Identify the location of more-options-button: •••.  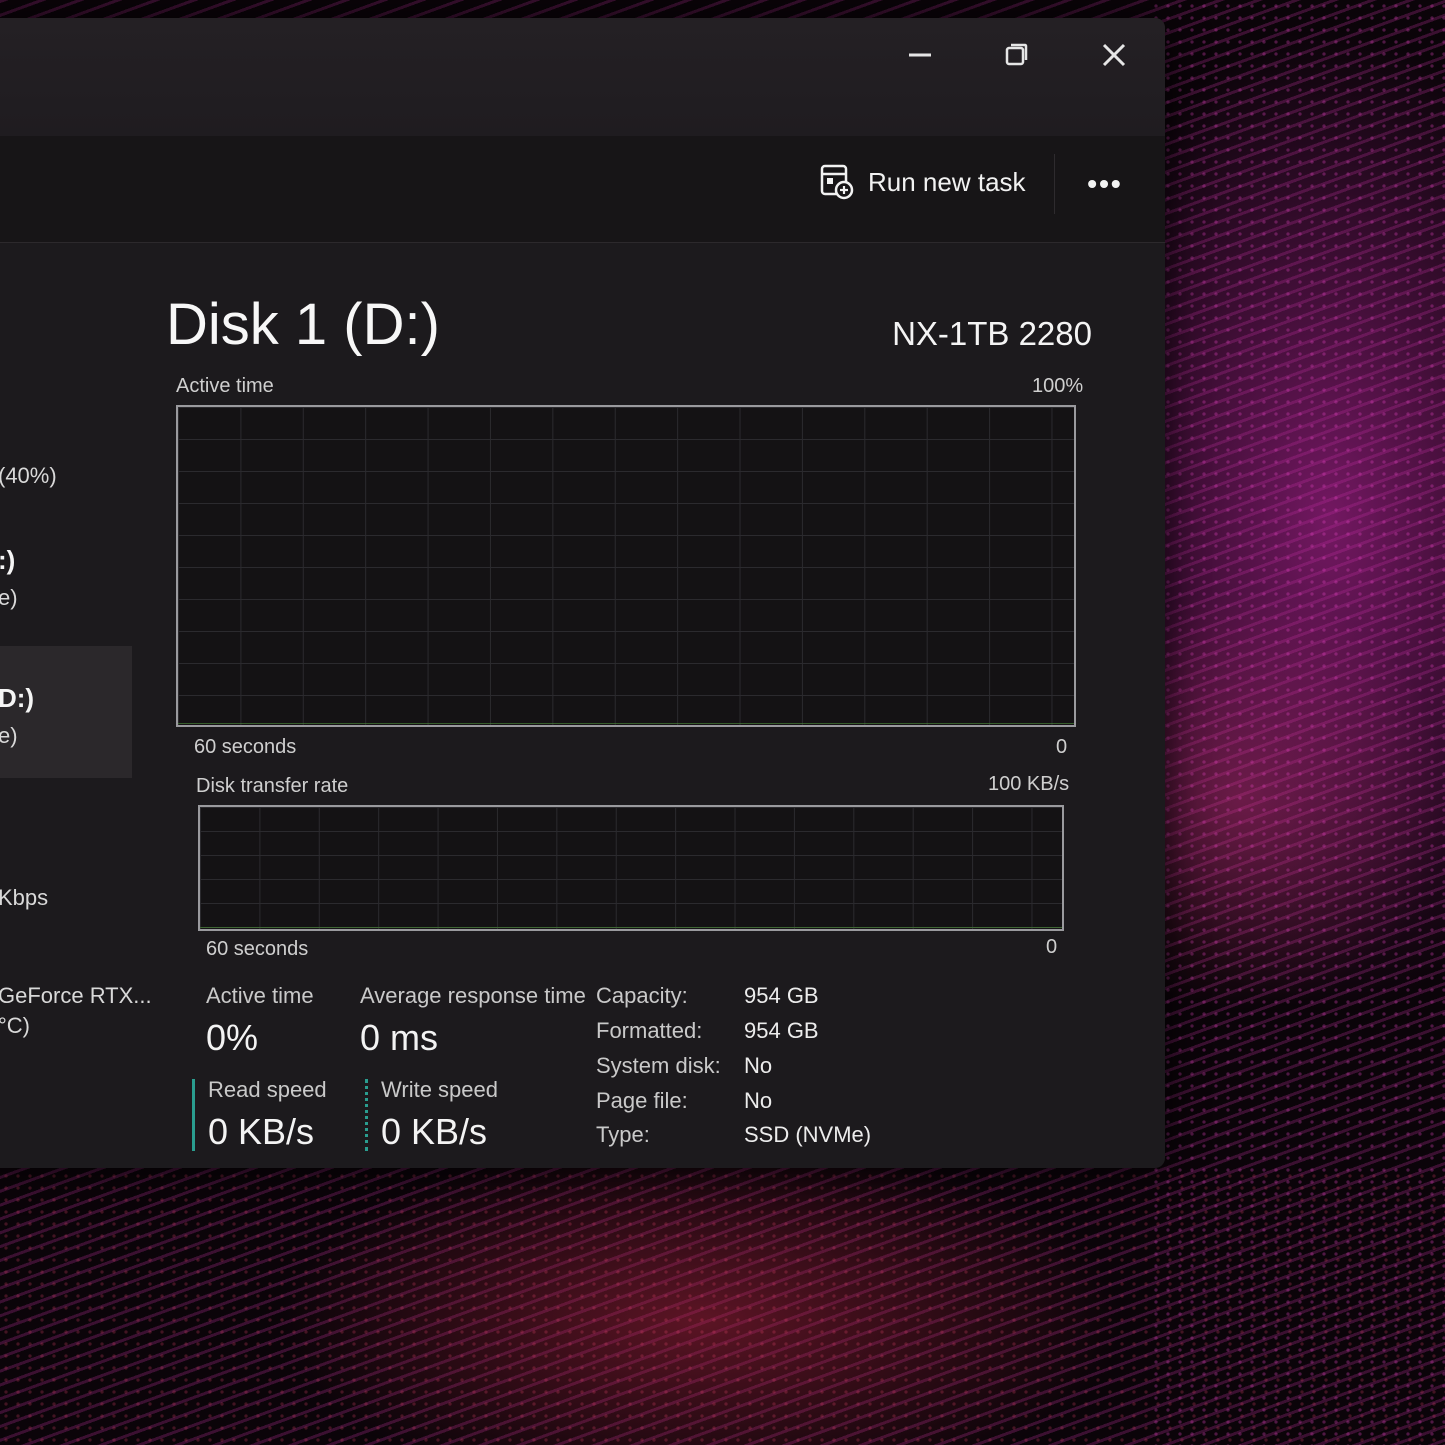
(1105, 184).